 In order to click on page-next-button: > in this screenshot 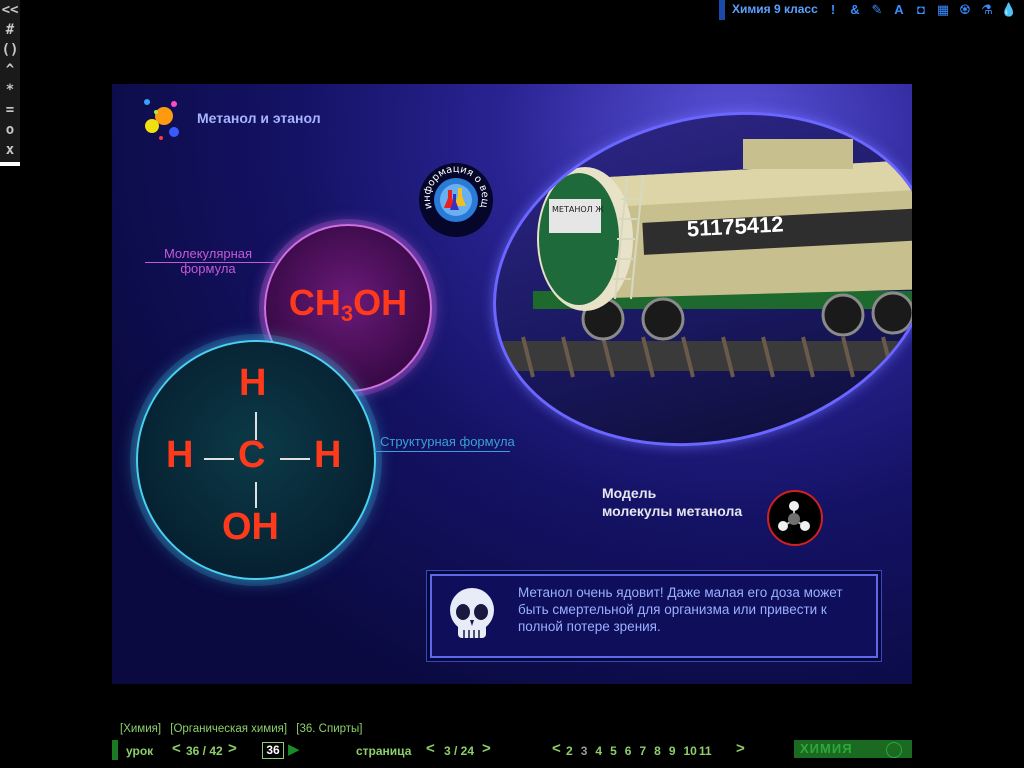, I will do `click(486, 748)`.